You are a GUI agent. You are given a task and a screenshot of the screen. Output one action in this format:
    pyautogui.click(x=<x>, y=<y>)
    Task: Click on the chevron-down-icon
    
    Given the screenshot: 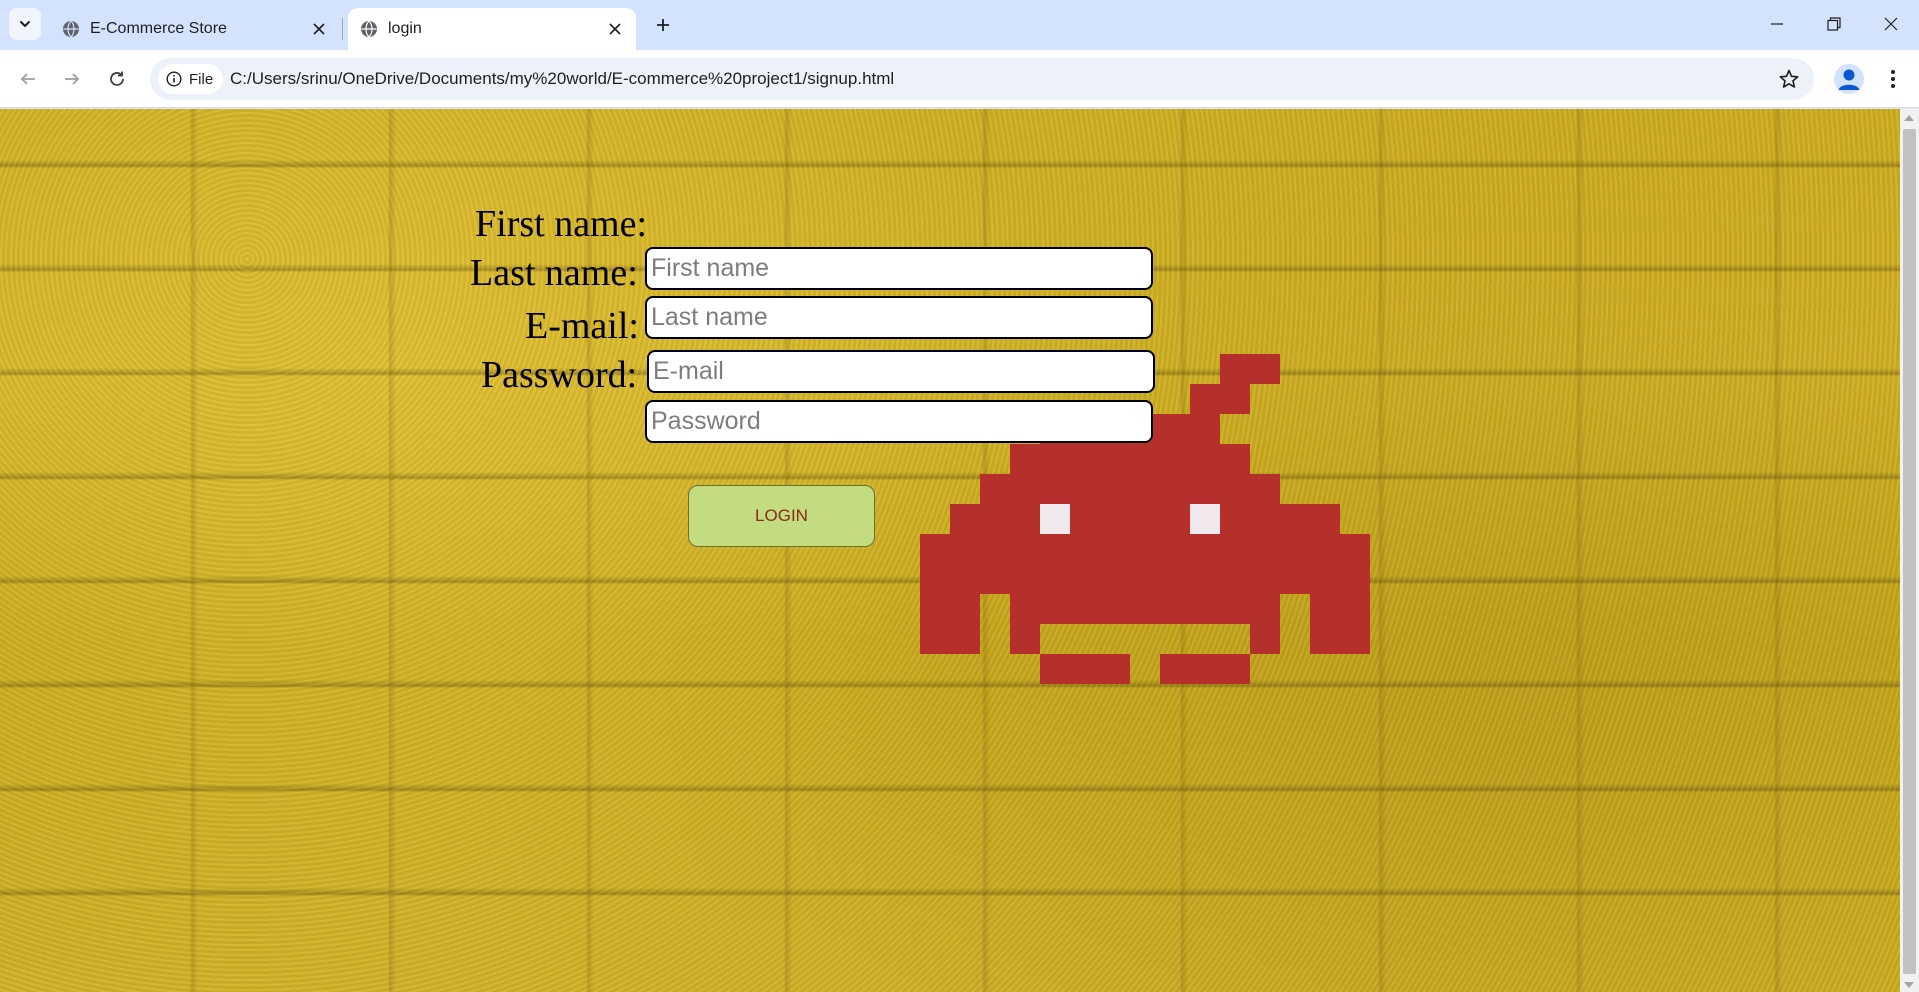 What is the action you would take?
    pyautogui.click(x=25, y=24)
    